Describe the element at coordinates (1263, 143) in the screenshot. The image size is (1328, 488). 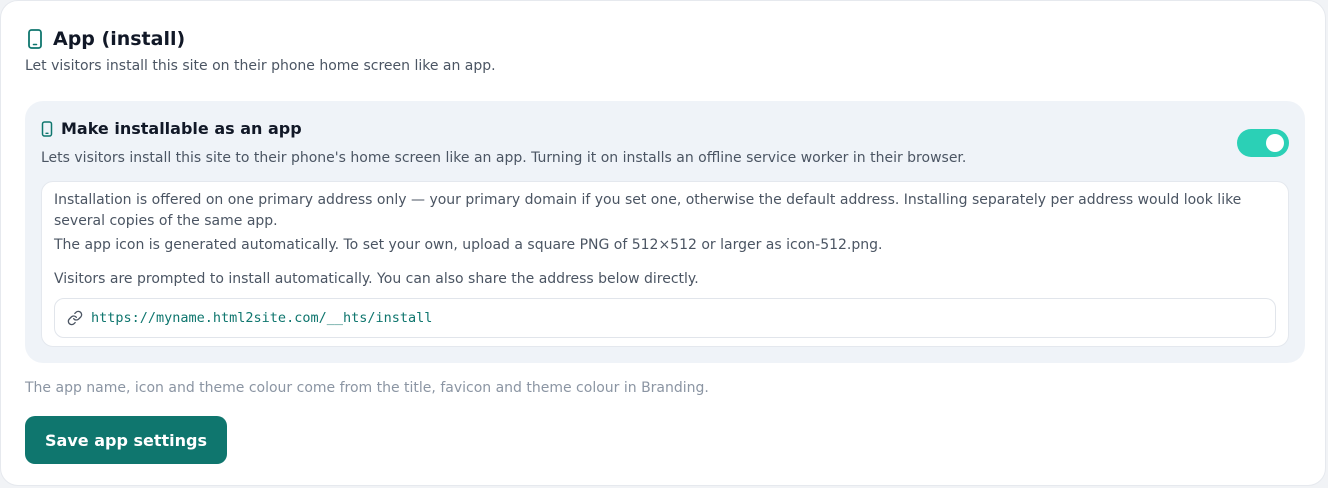
I see `installable-toggle` at that location.